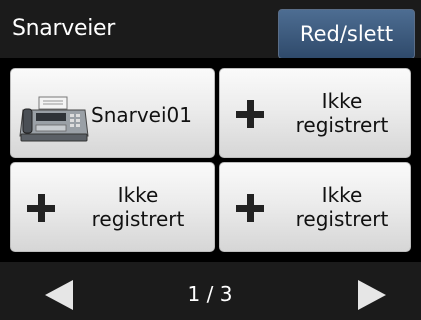 This screenshot has height=320, width=421. Describe the element at coordinates (210, 294) in the screenshot. I see `page-indicator: 1 / 3` at that location.